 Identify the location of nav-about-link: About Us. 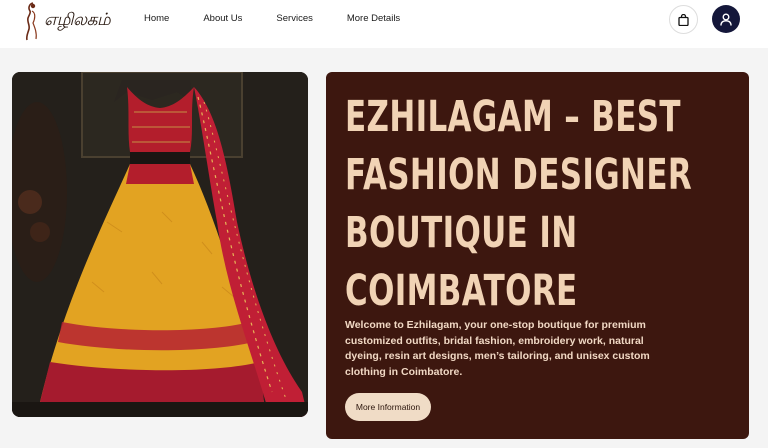
(222, 18).